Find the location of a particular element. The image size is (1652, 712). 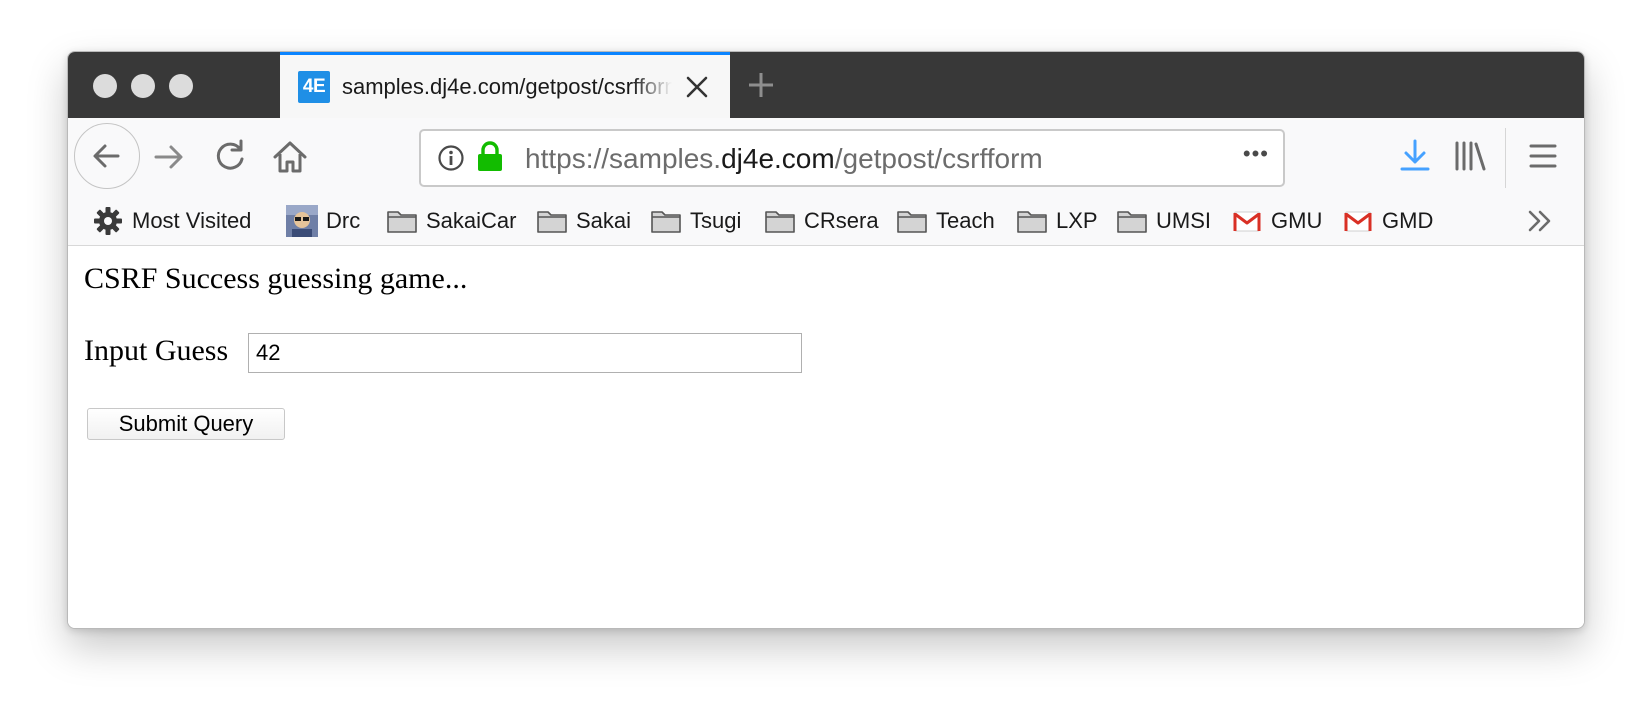

bookmark-lxp: LXP is located at coordinates (1057, 221).